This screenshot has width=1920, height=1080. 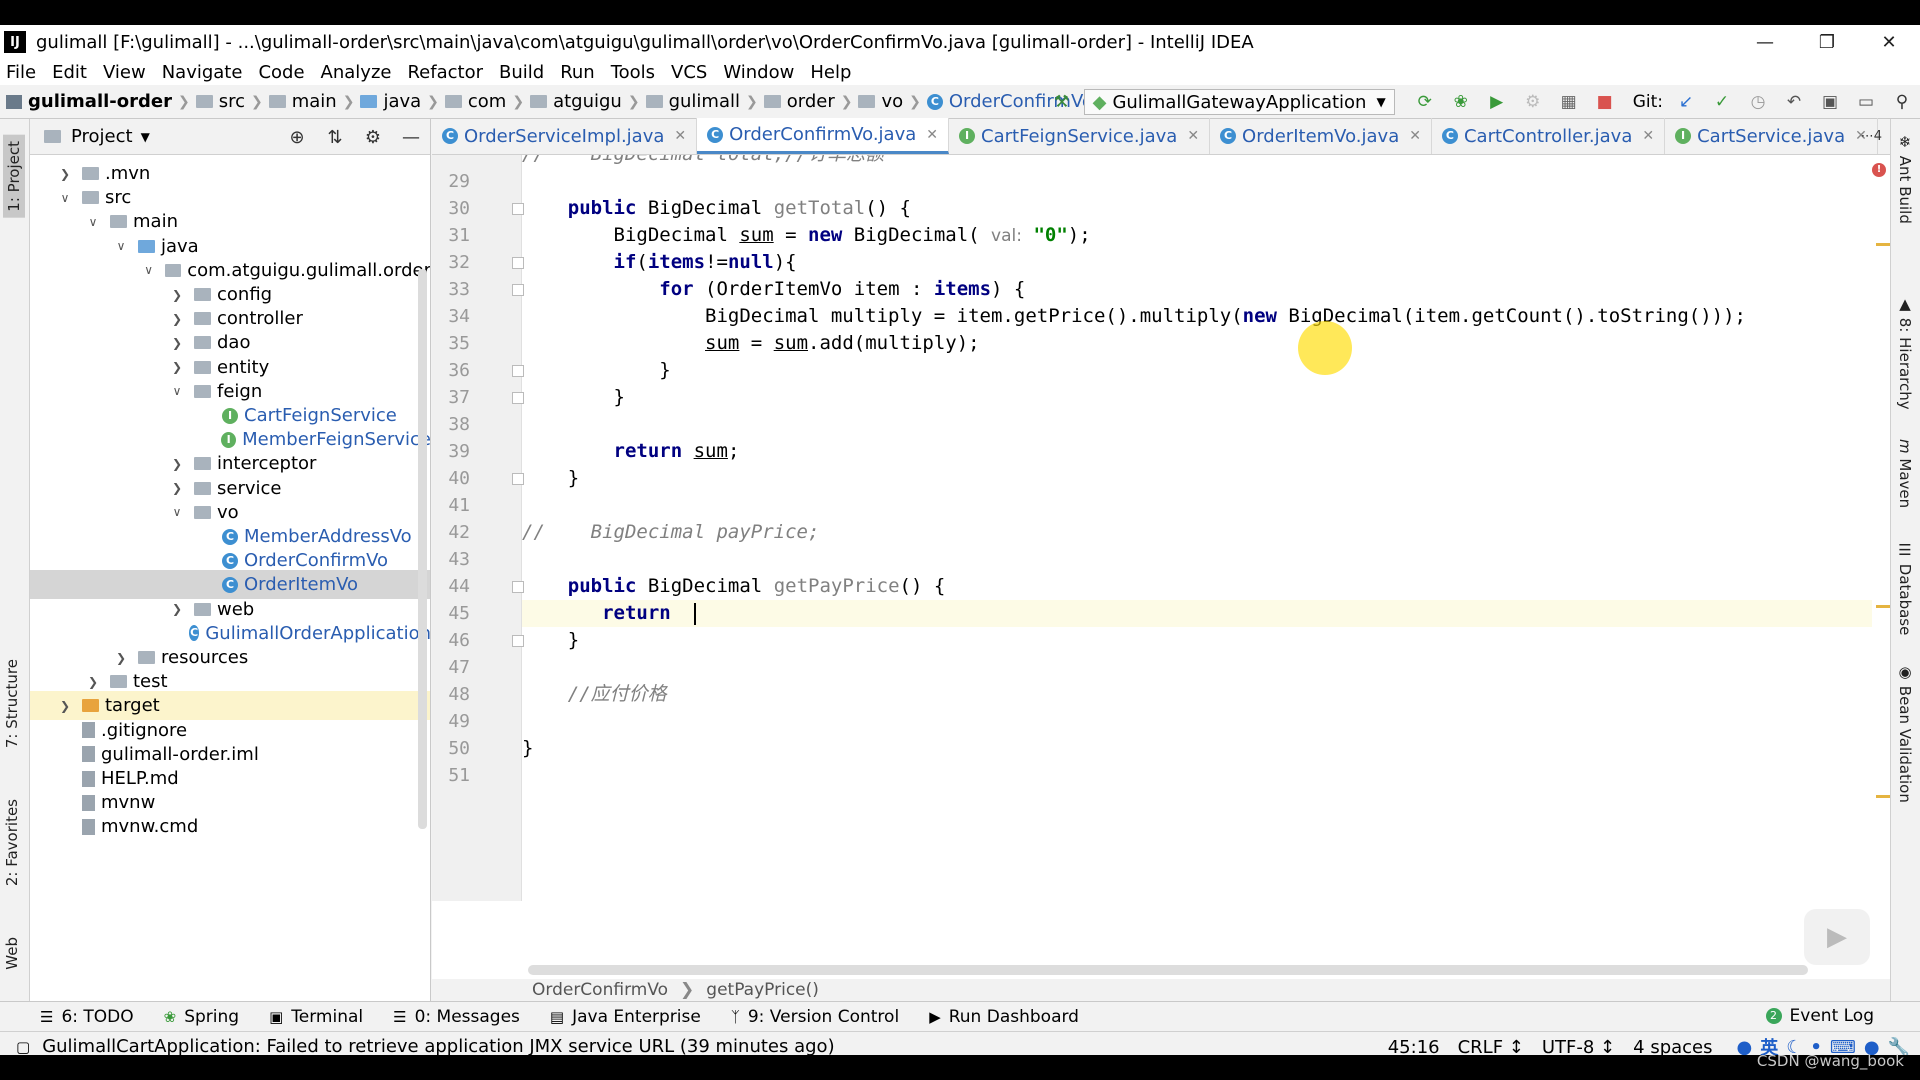 What do you see at coordinates (373, 137) in the screenshot?
I see `gear-icon: ⚙` at bounding box center [373, 137].